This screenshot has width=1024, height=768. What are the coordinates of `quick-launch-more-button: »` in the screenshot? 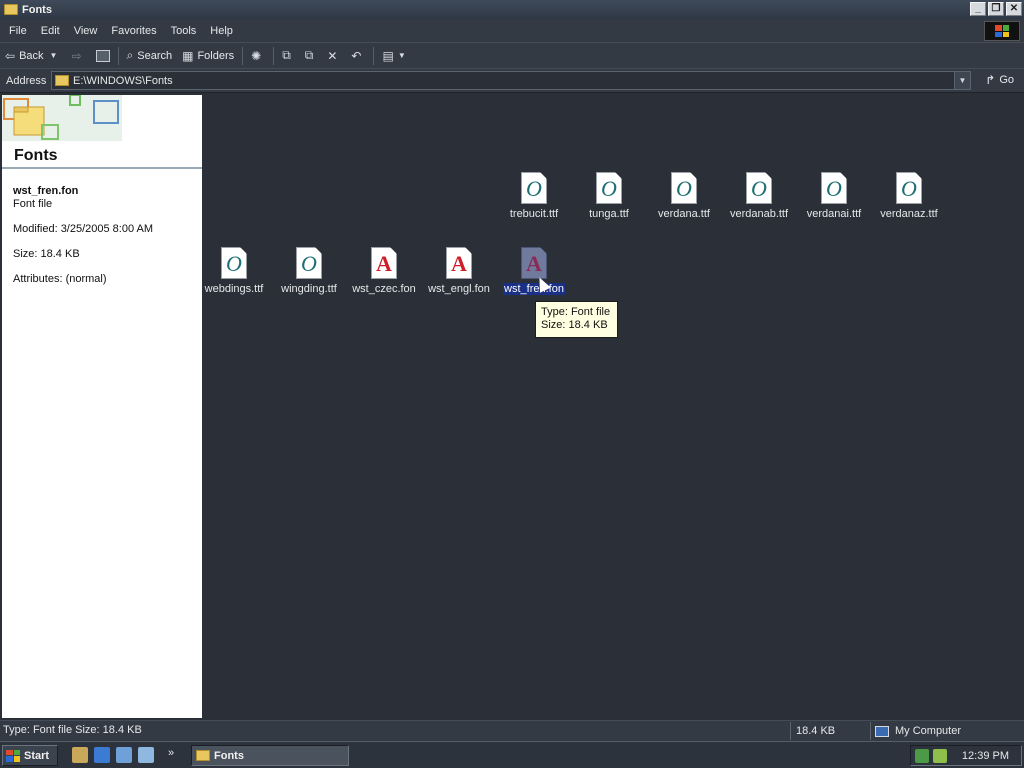 It's located at (171, 753).